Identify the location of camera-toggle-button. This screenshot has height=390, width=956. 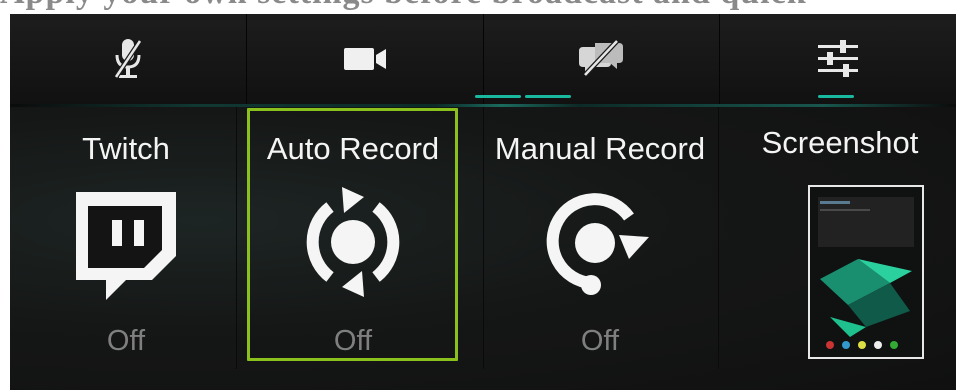
(365, 59).